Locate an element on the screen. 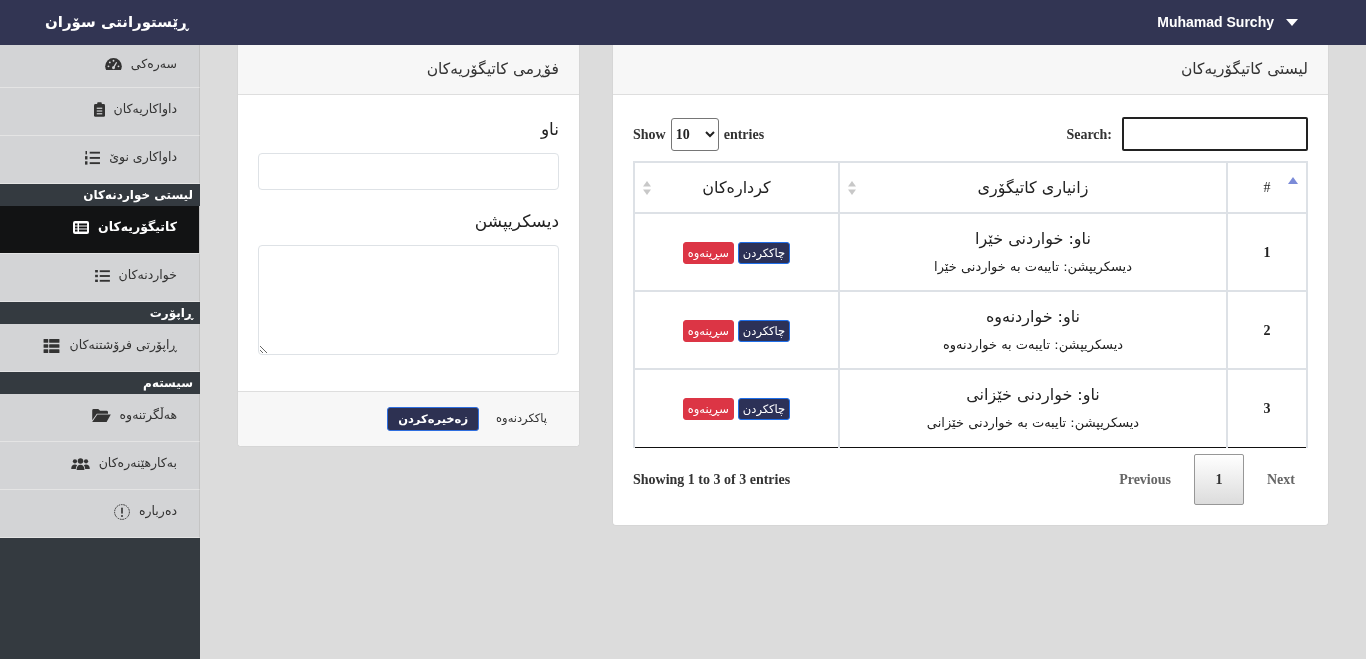  category-name: ناو: خواردنی خێزانی is located at coordinates (1033, 395).